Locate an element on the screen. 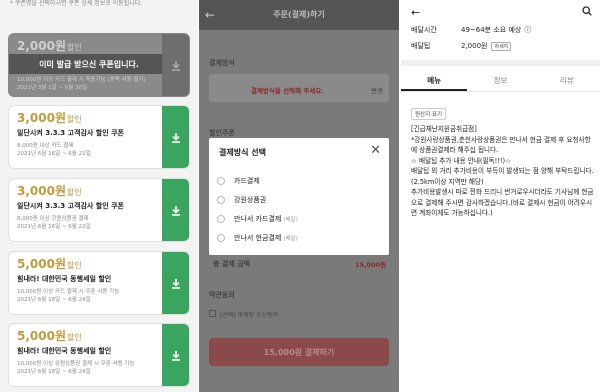 The image size is (600, 392). coupon-condition: 10,000원 이상 강원상품권 결제 시 쿠폰 사용 가능 is located at coordinates (76, 364).